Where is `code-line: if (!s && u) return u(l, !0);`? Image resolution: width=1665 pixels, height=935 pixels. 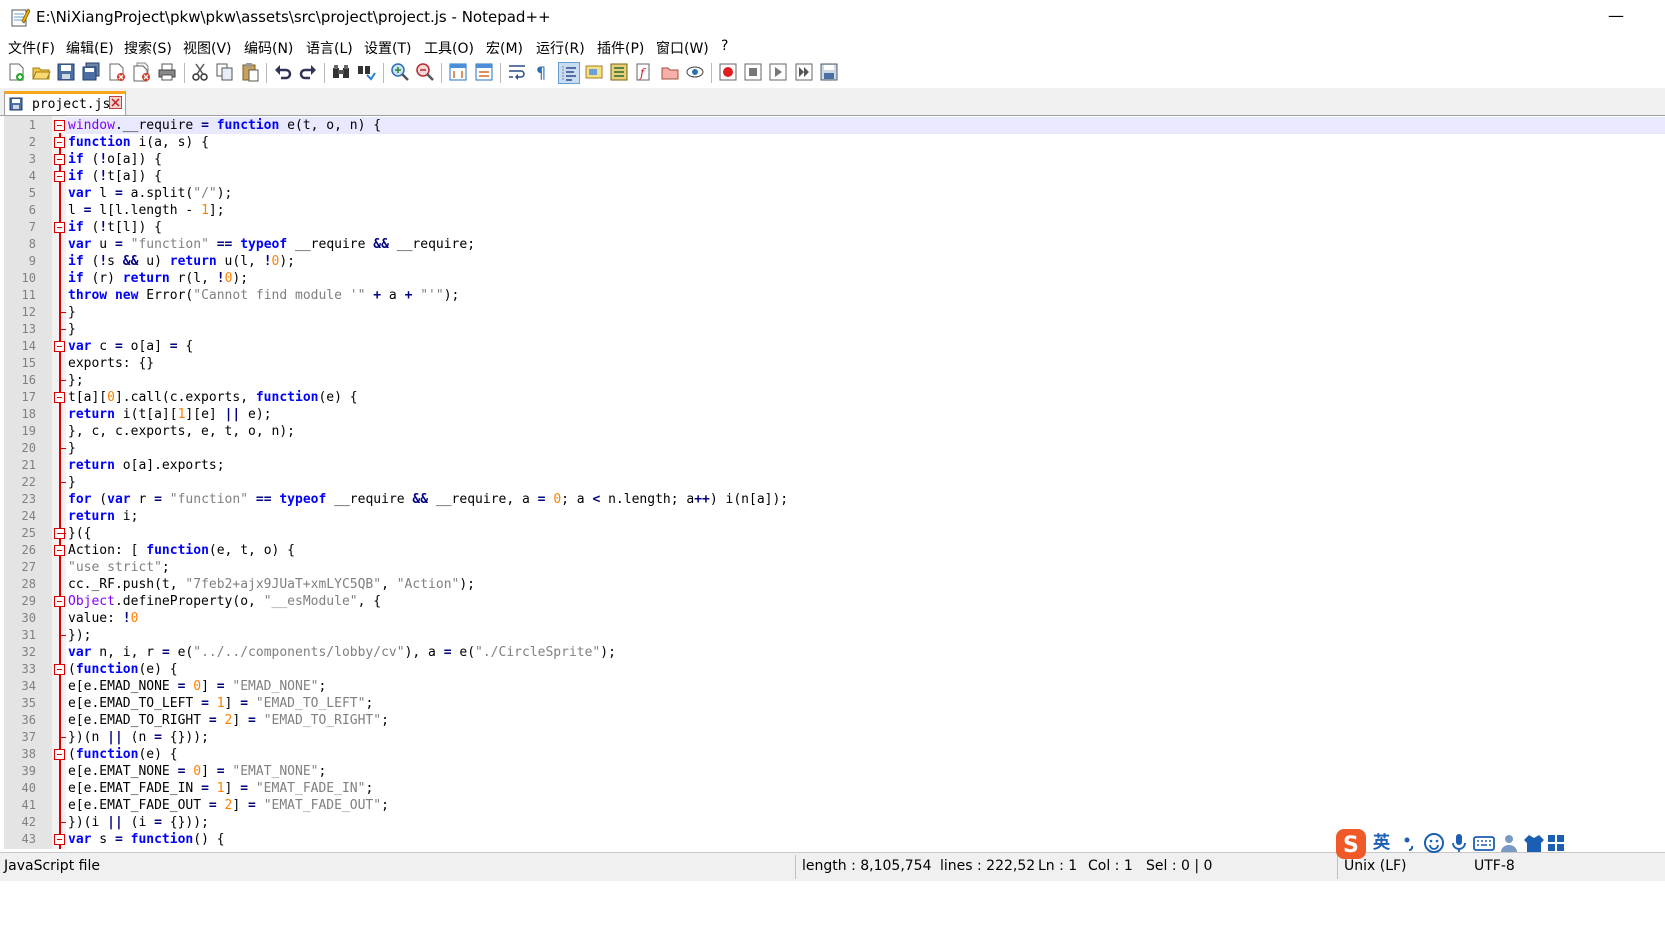
code-line: if (!s && u) return u(l, !0); is located at coordinates (181, 261).